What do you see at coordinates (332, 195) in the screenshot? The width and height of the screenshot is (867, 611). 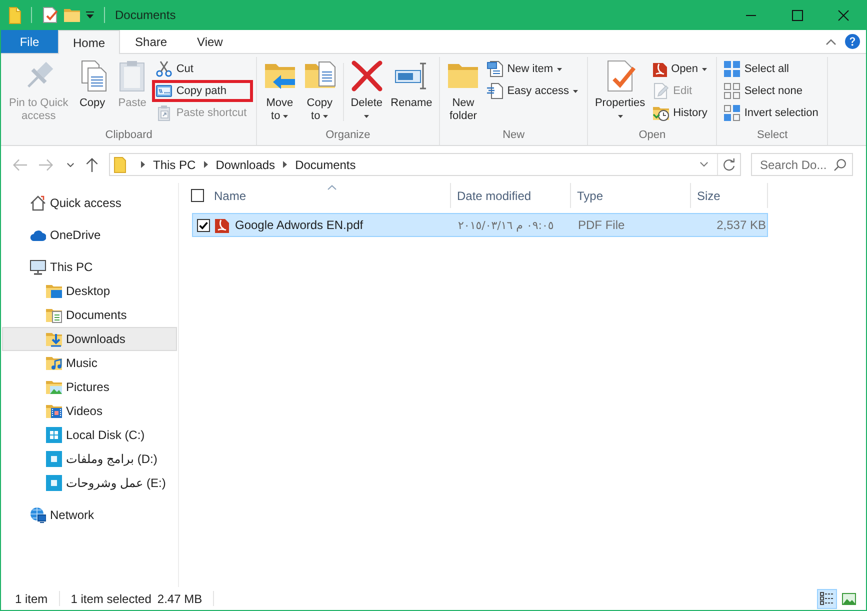 I see `column-header: Name` at bounding box center [332, 195].